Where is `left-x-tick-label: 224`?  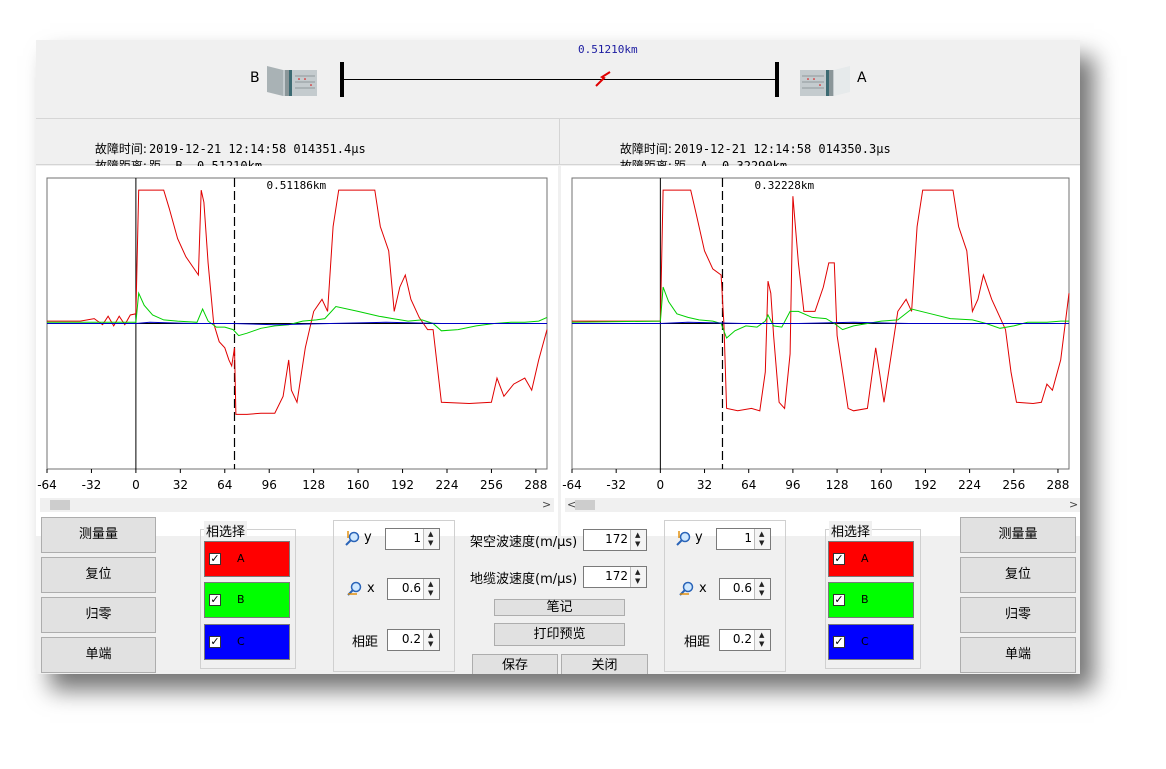 left-x-tick-label: 224 is located at coordinates (447, 485).